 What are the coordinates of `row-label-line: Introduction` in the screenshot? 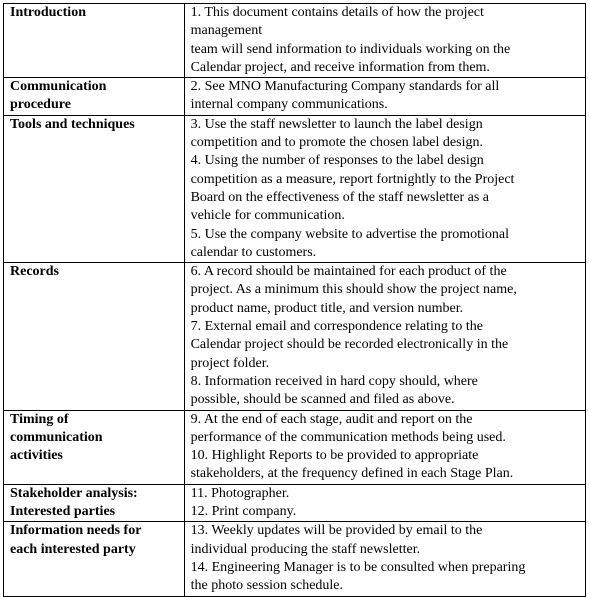 It's located at (48, 12).